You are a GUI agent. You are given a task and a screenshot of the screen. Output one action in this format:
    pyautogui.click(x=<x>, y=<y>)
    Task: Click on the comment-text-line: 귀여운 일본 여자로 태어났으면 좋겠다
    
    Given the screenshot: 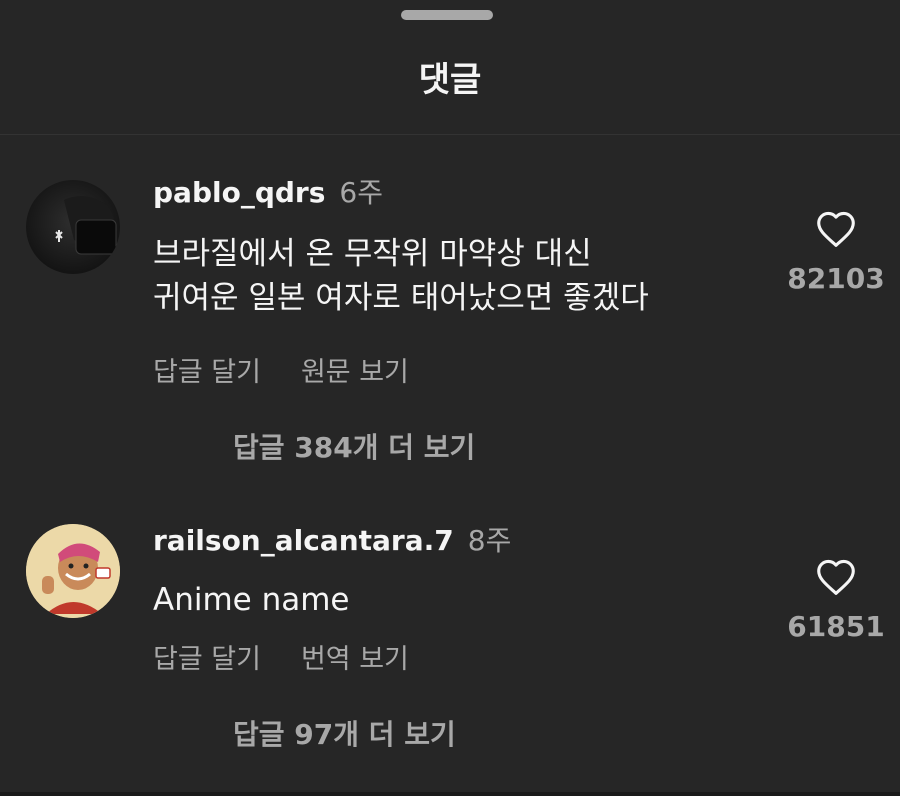 What is the action you would take?
    pyautogui.click(x=401, y=298)
    